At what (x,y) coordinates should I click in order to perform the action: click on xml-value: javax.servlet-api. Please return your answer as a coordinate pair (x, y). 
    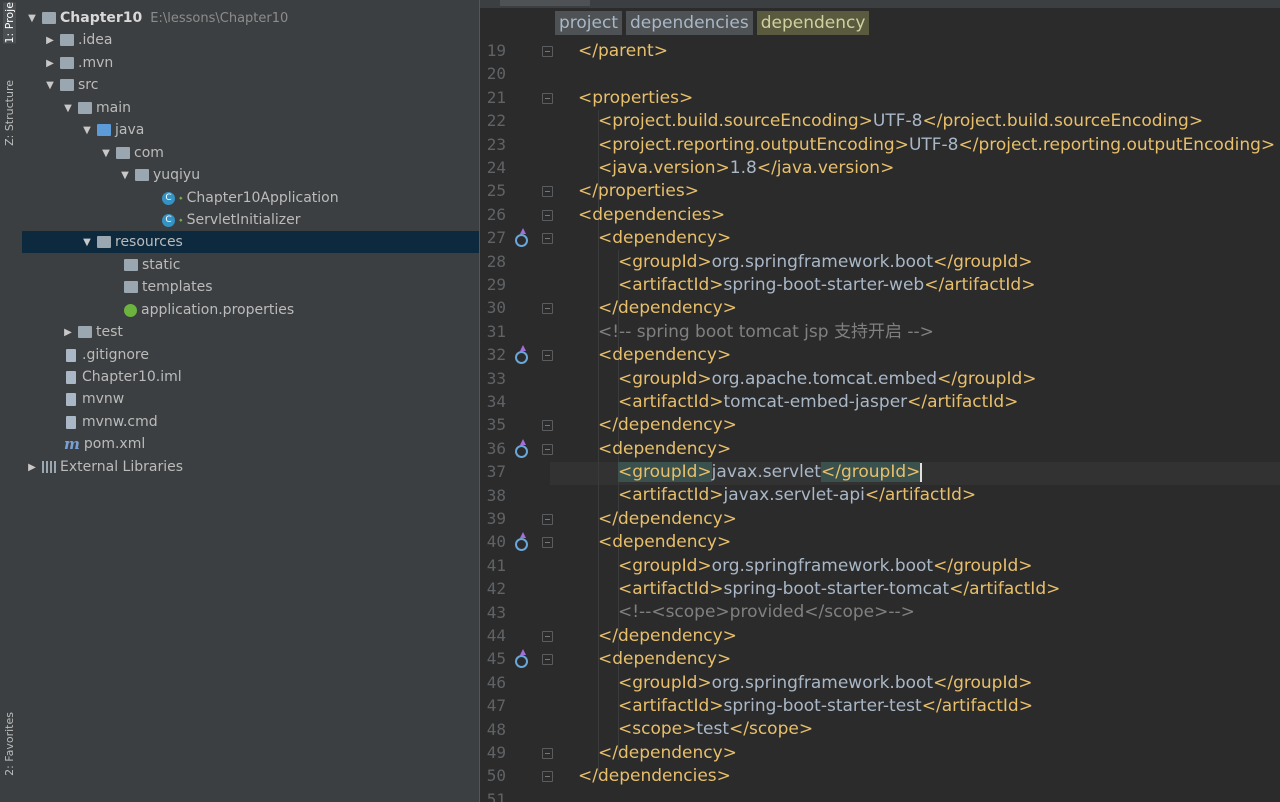
    Looking at the image, I should click on (794, 495).